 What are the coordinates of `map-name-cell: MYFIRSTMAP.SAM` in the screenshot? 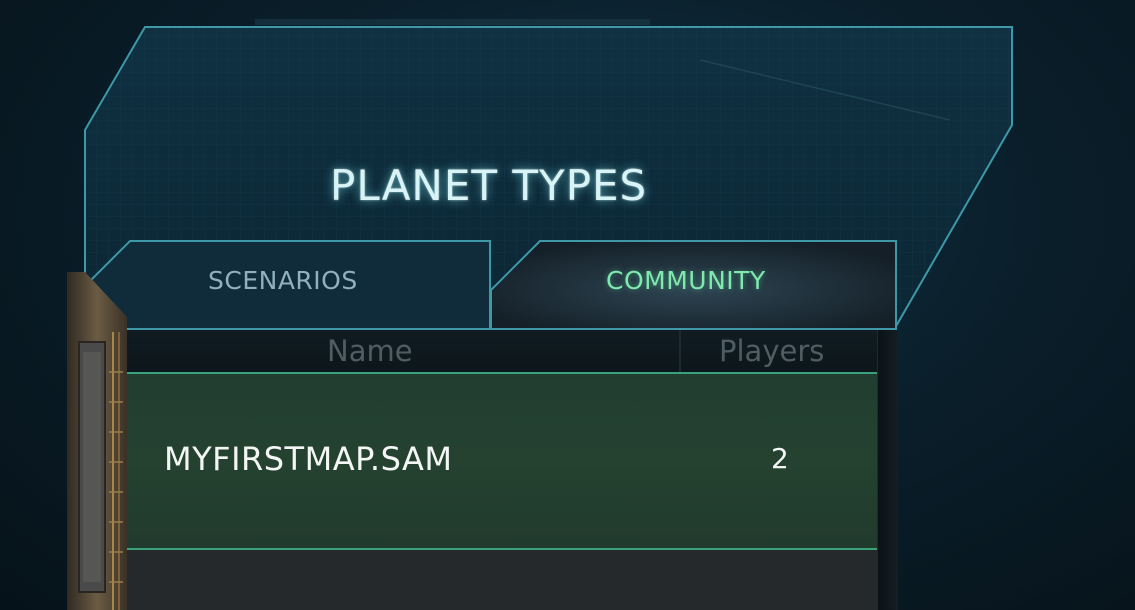 It's located at (308, 459).